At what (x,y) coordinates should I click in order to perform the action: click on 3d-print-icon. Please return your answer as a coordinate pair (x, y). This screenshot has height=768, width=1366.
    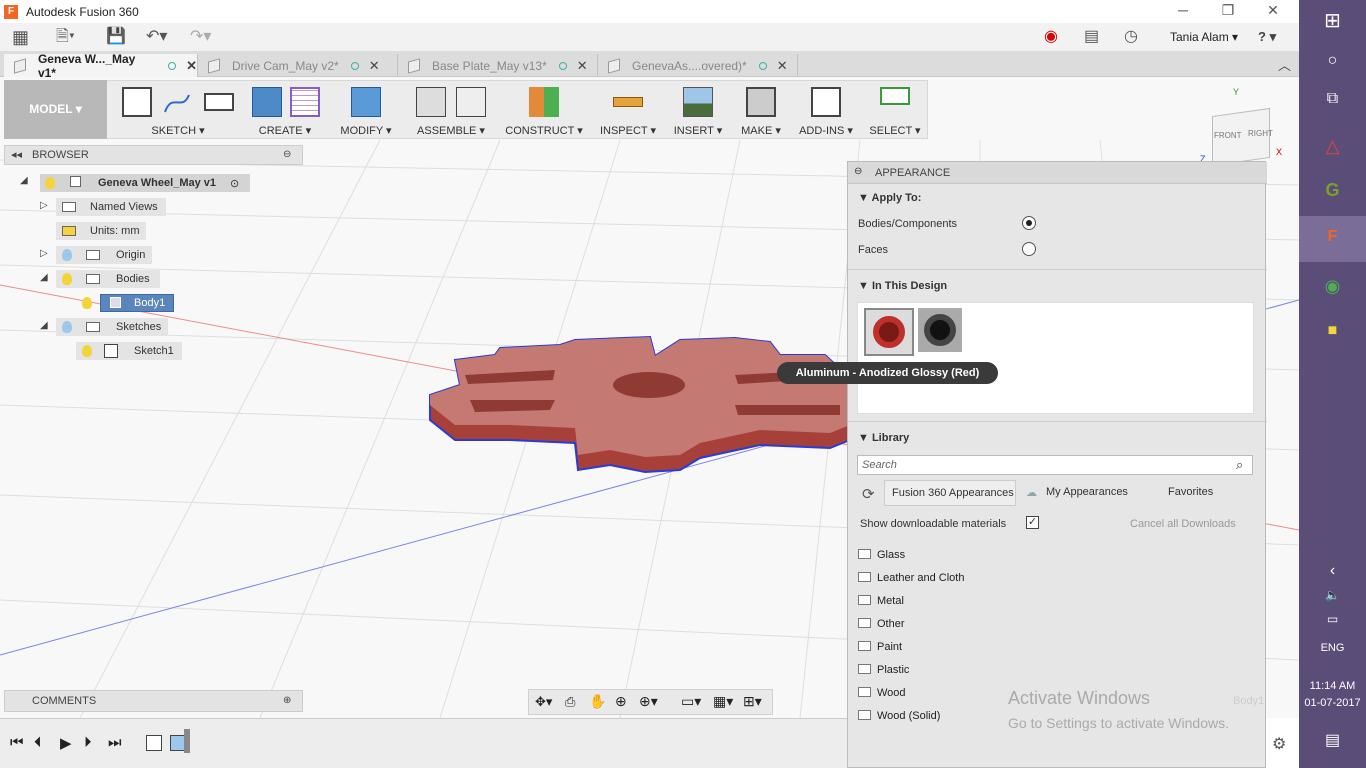
    Looking at the image, I should click on (761, 102).